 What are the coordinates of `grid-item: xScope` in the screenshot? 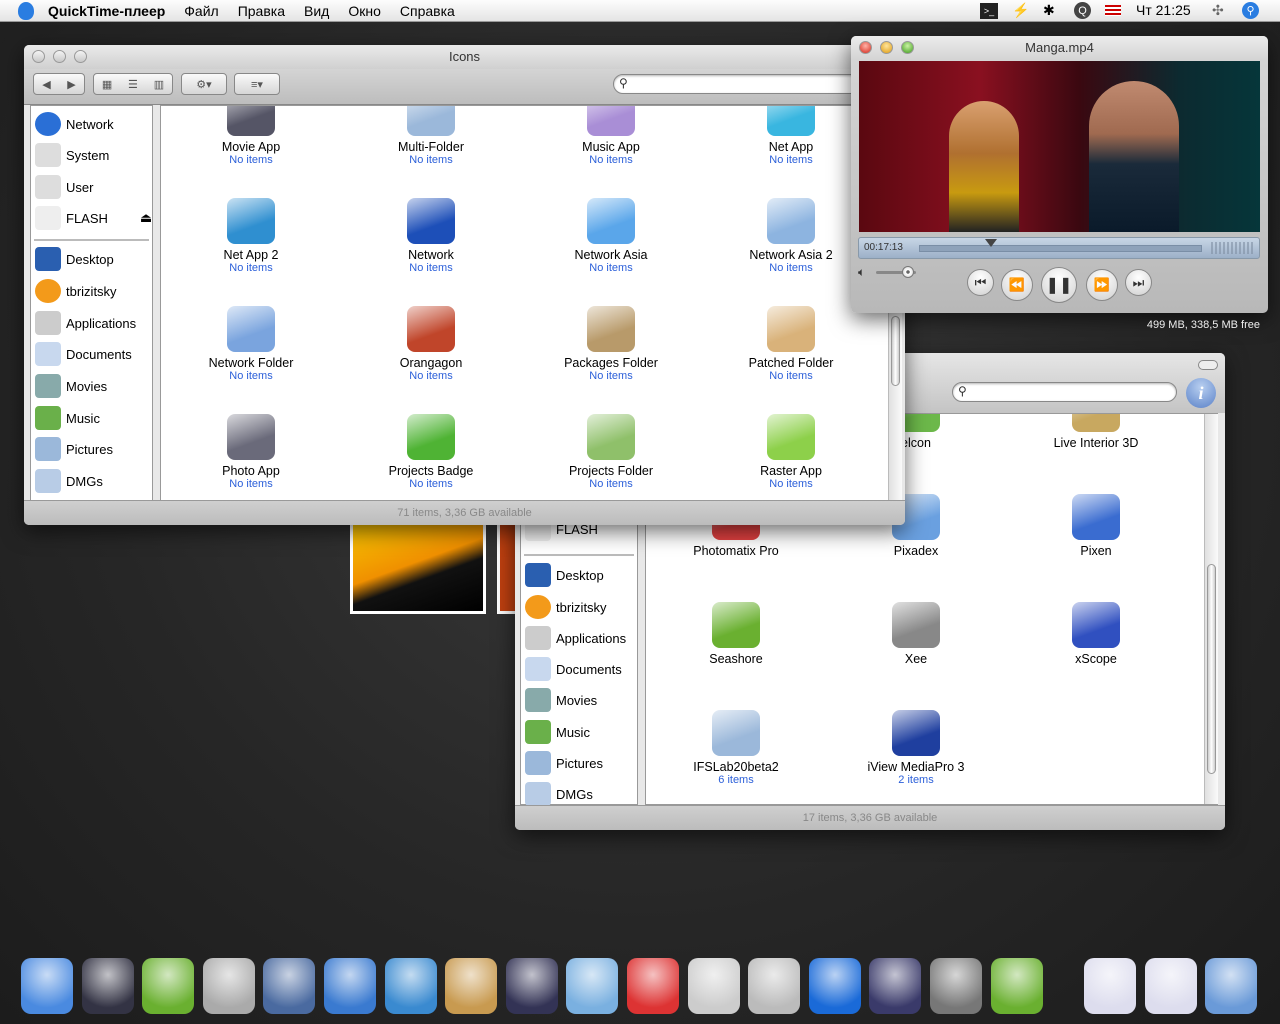 It's located at (1096, 634).